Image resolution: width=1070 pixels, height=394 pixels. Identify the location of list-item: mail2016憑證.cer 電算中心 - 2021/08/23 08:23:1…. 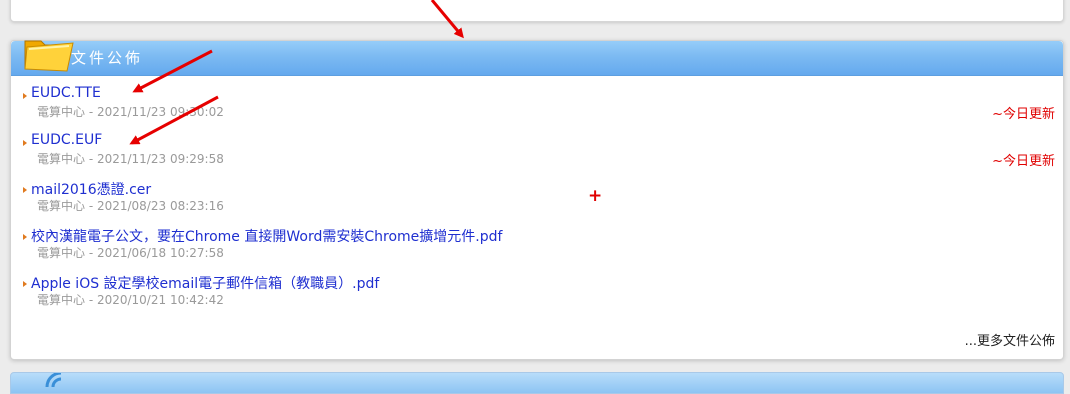
(537, 204).